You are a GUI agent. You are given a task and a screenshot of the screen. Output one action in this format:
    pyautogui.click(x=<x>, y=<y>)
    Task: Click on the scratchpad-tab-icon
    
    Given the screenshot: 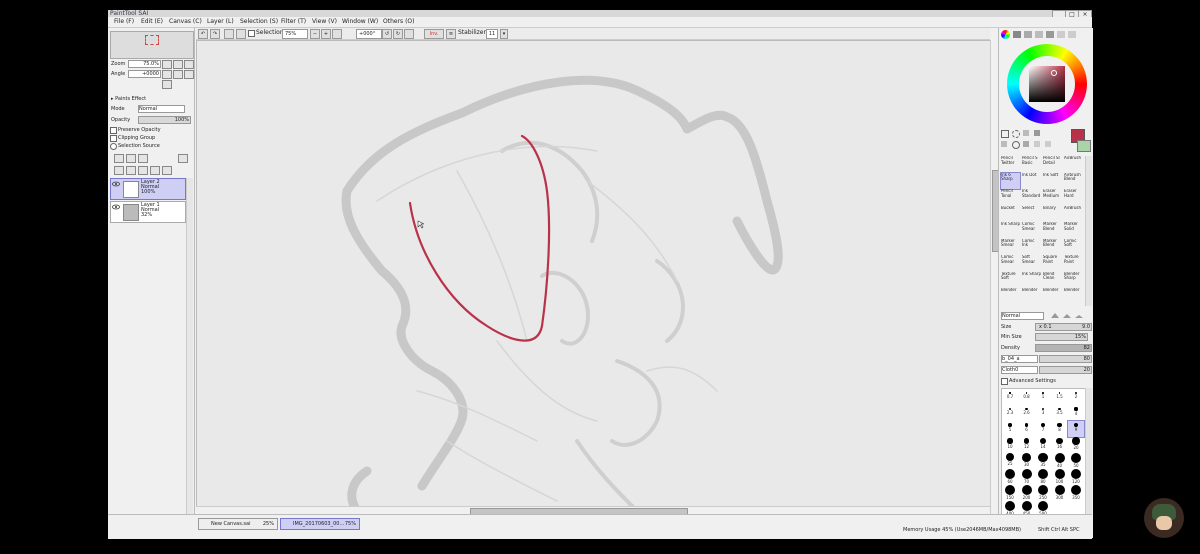 What is the action you would take?
    pyautogui.click(x=1050, y=34)
    